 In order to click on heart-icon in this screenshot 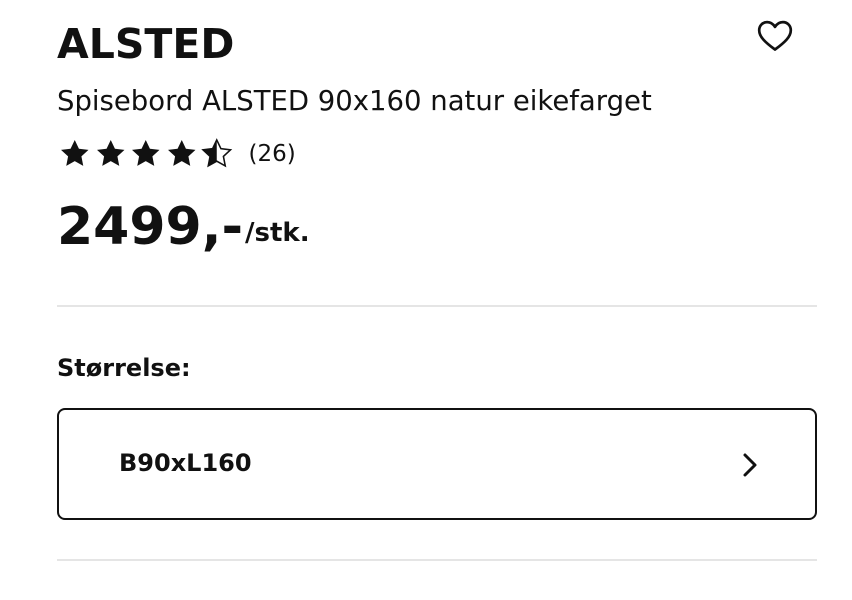, I will do `click(775, 37)`.